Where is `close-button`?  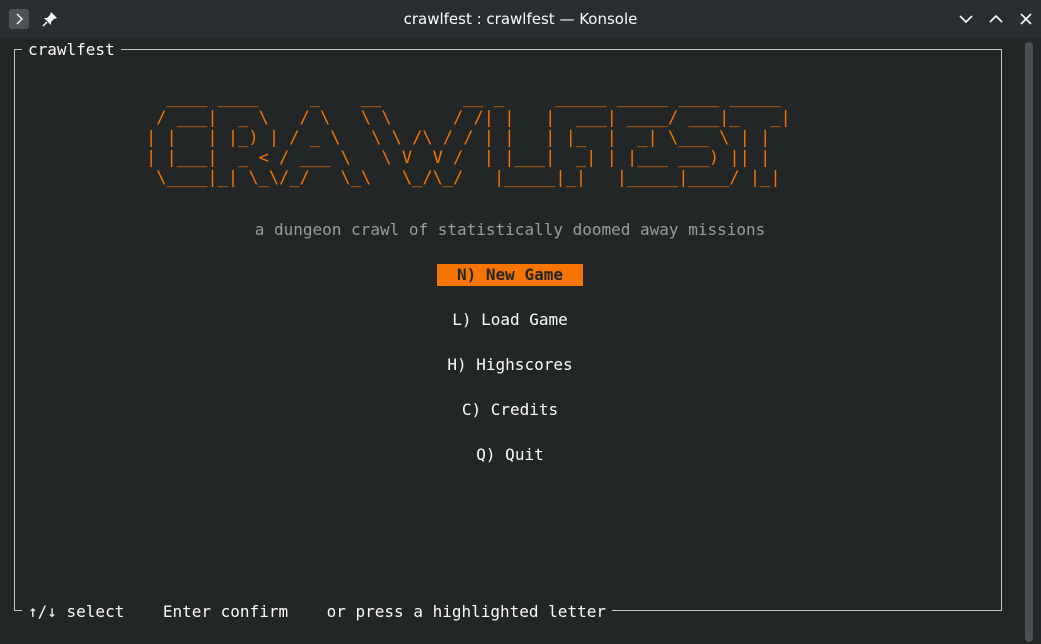
close-button is located at coordinates (1026, 19).